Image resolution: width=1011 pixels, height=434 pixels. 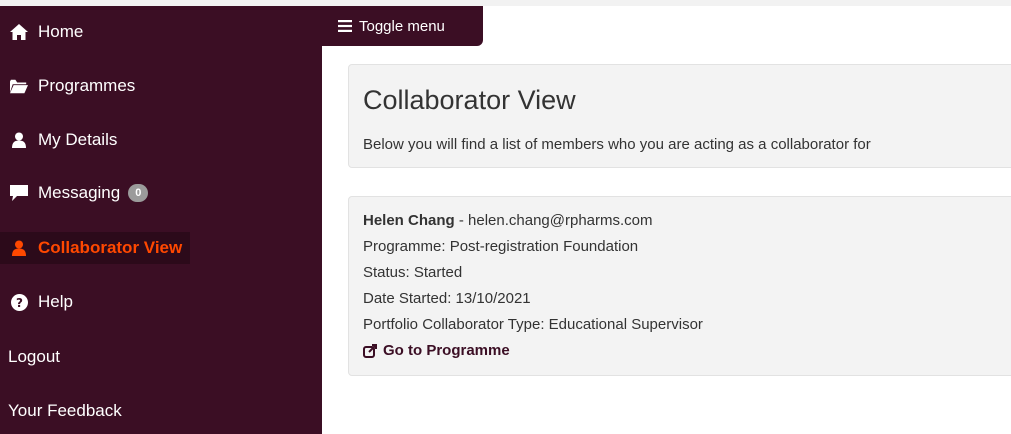 I want to click on sidebar-item-programmes: Programmes, so click(x=67, y=86).